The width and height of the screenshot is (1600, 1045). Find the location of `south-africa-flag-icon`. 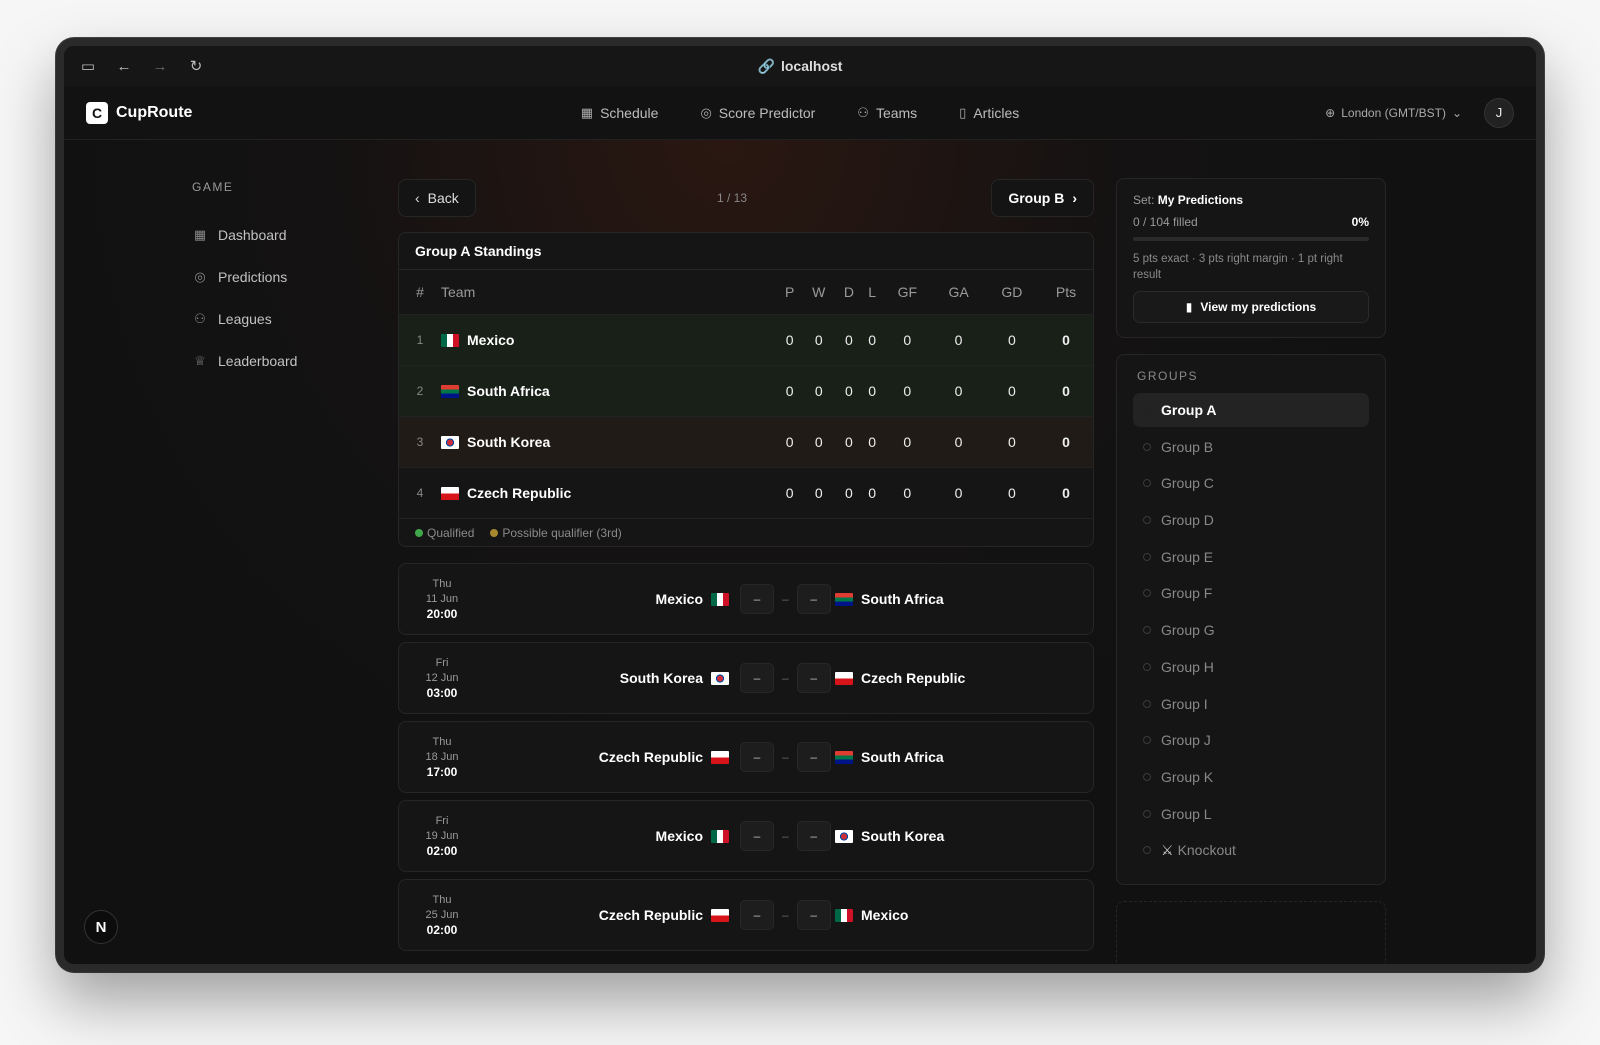

south-africa-flag-icon is located at coordinates (844, 599).